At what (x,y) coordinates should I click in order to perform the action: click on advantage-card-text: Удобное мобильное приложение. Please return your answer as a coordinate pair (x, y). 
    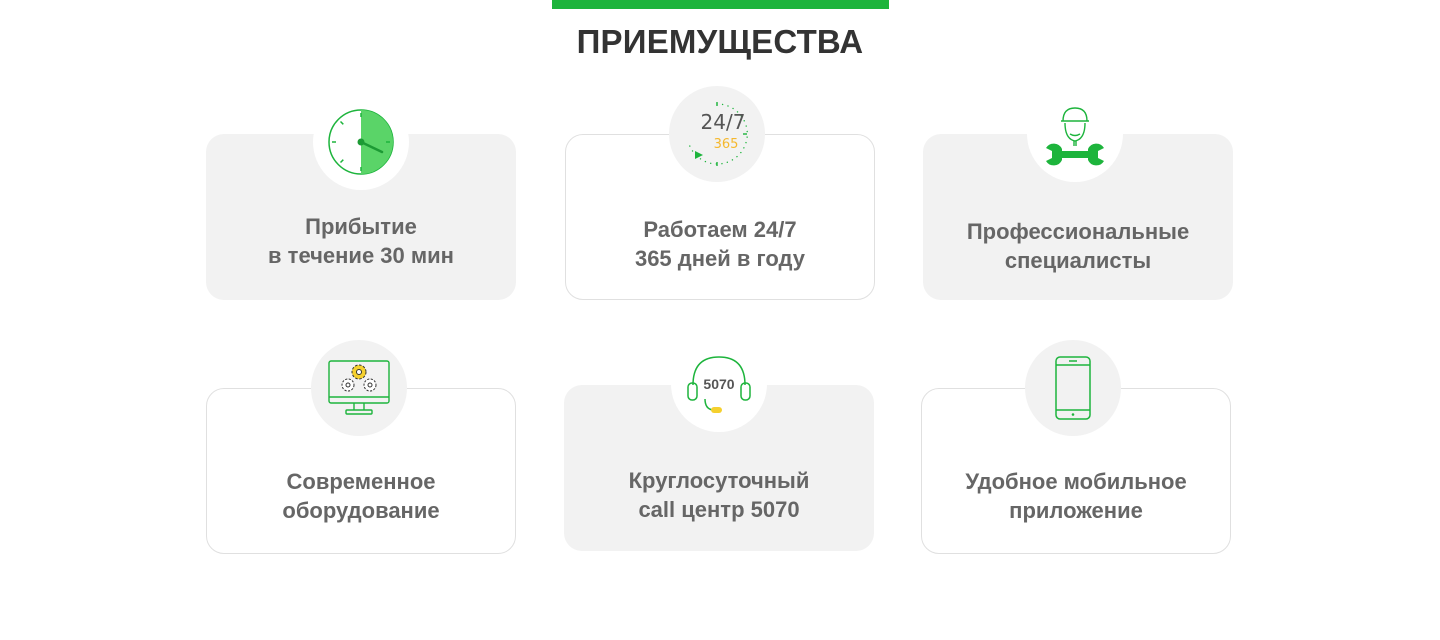
    Looking at the image, I should click on (1076, 496).